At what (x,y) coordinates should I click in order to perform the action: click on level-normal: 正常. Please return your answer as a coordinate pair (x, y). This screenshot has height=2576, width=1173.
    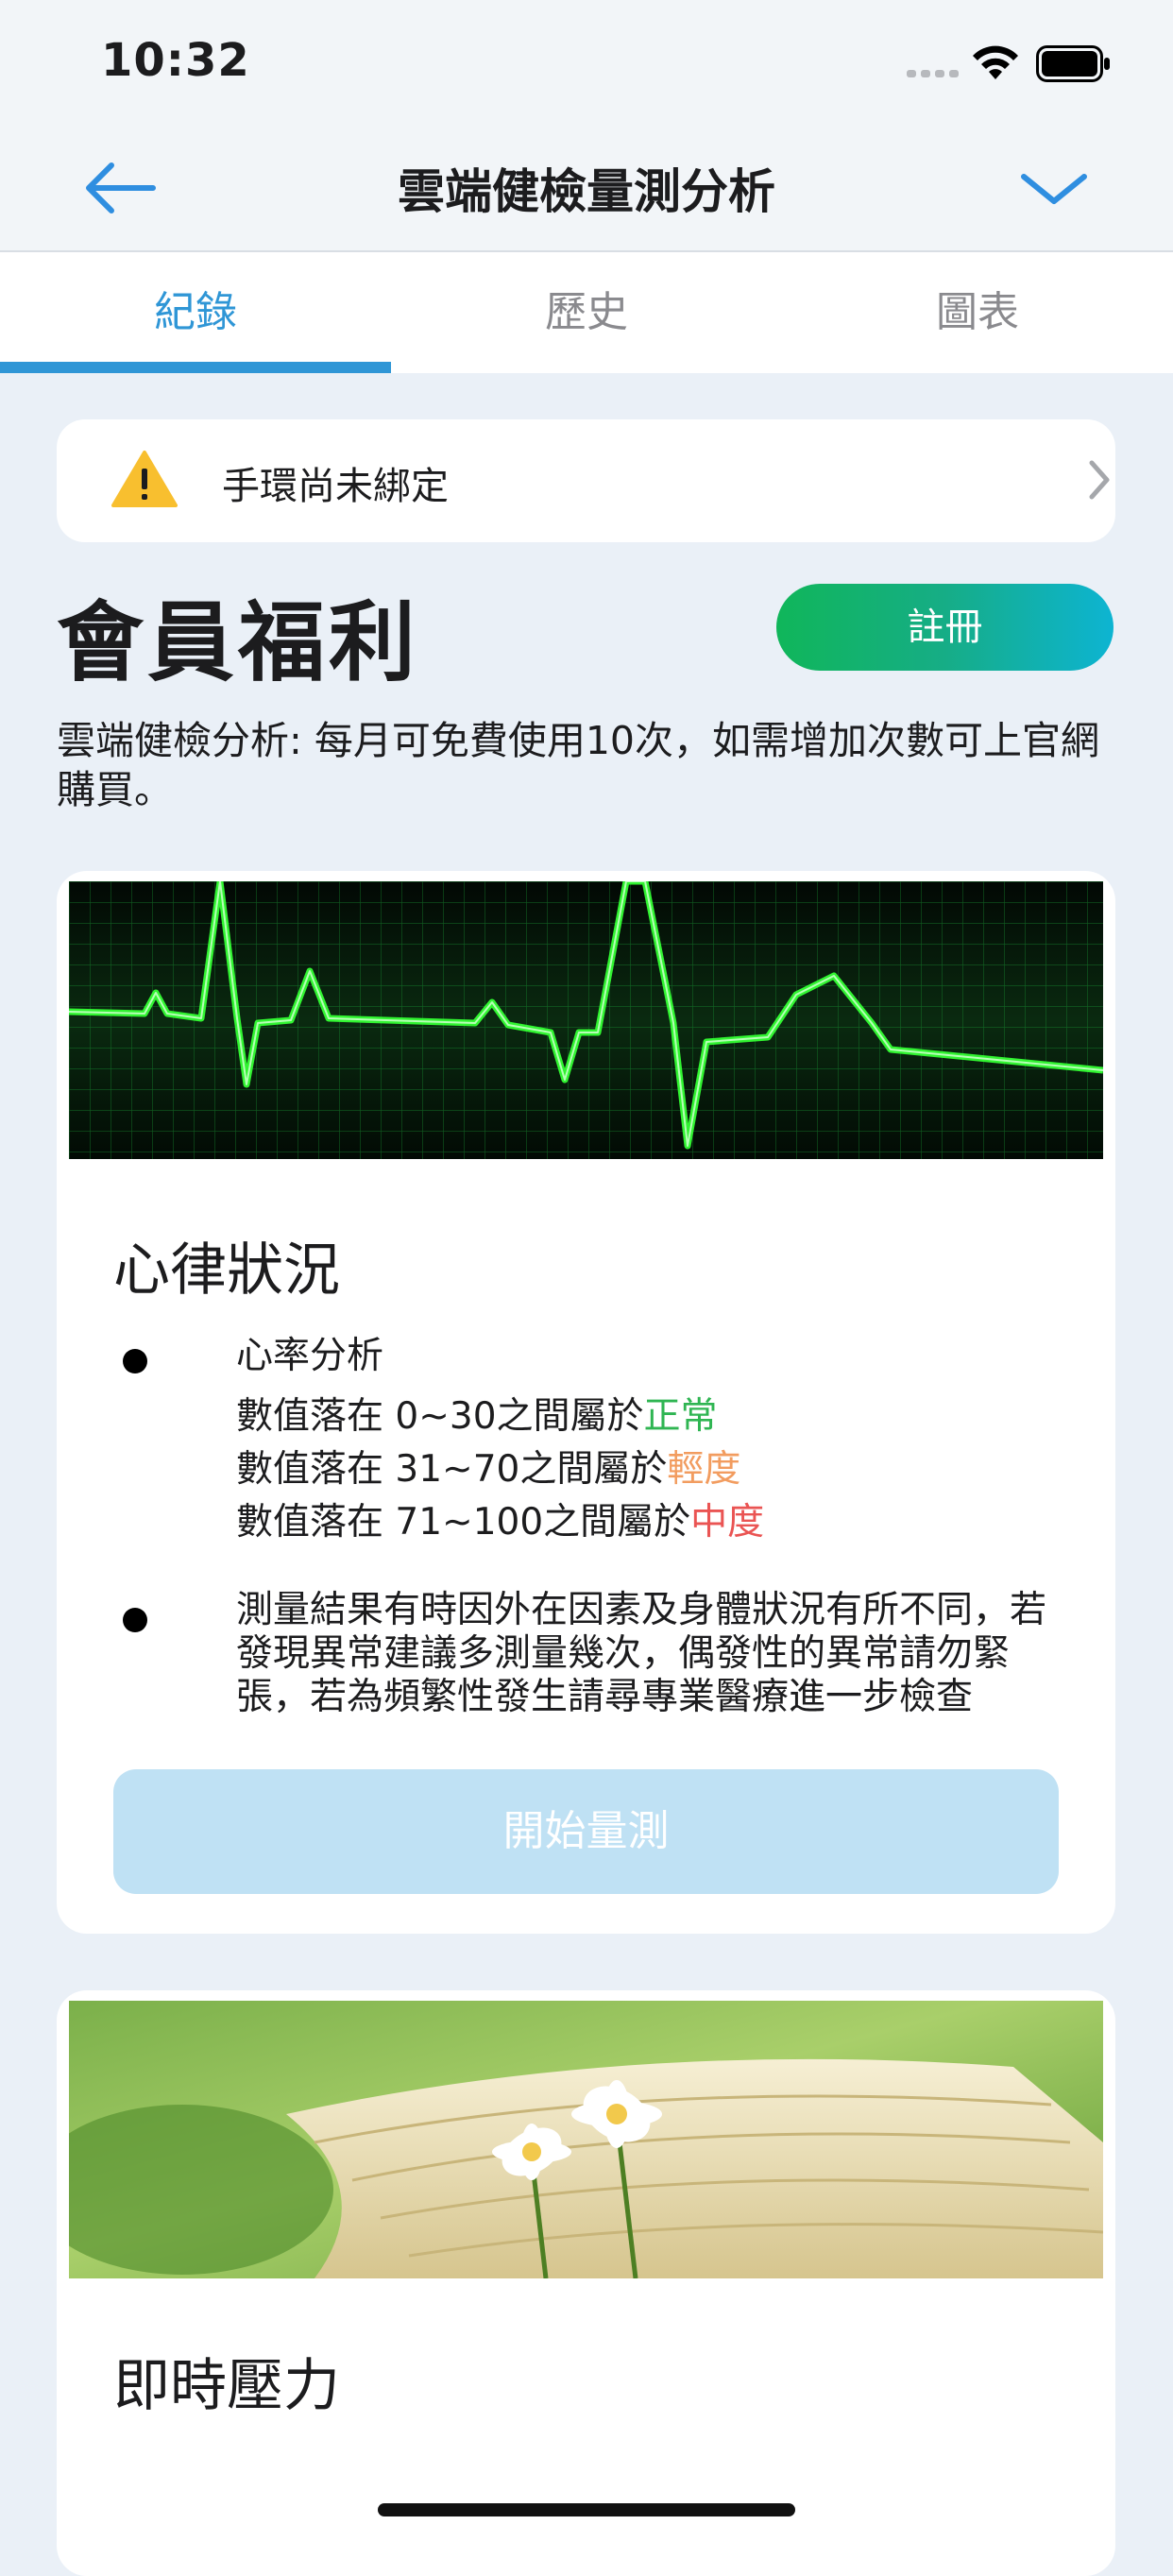
    Looking at the image, I should click on (680, 1417).